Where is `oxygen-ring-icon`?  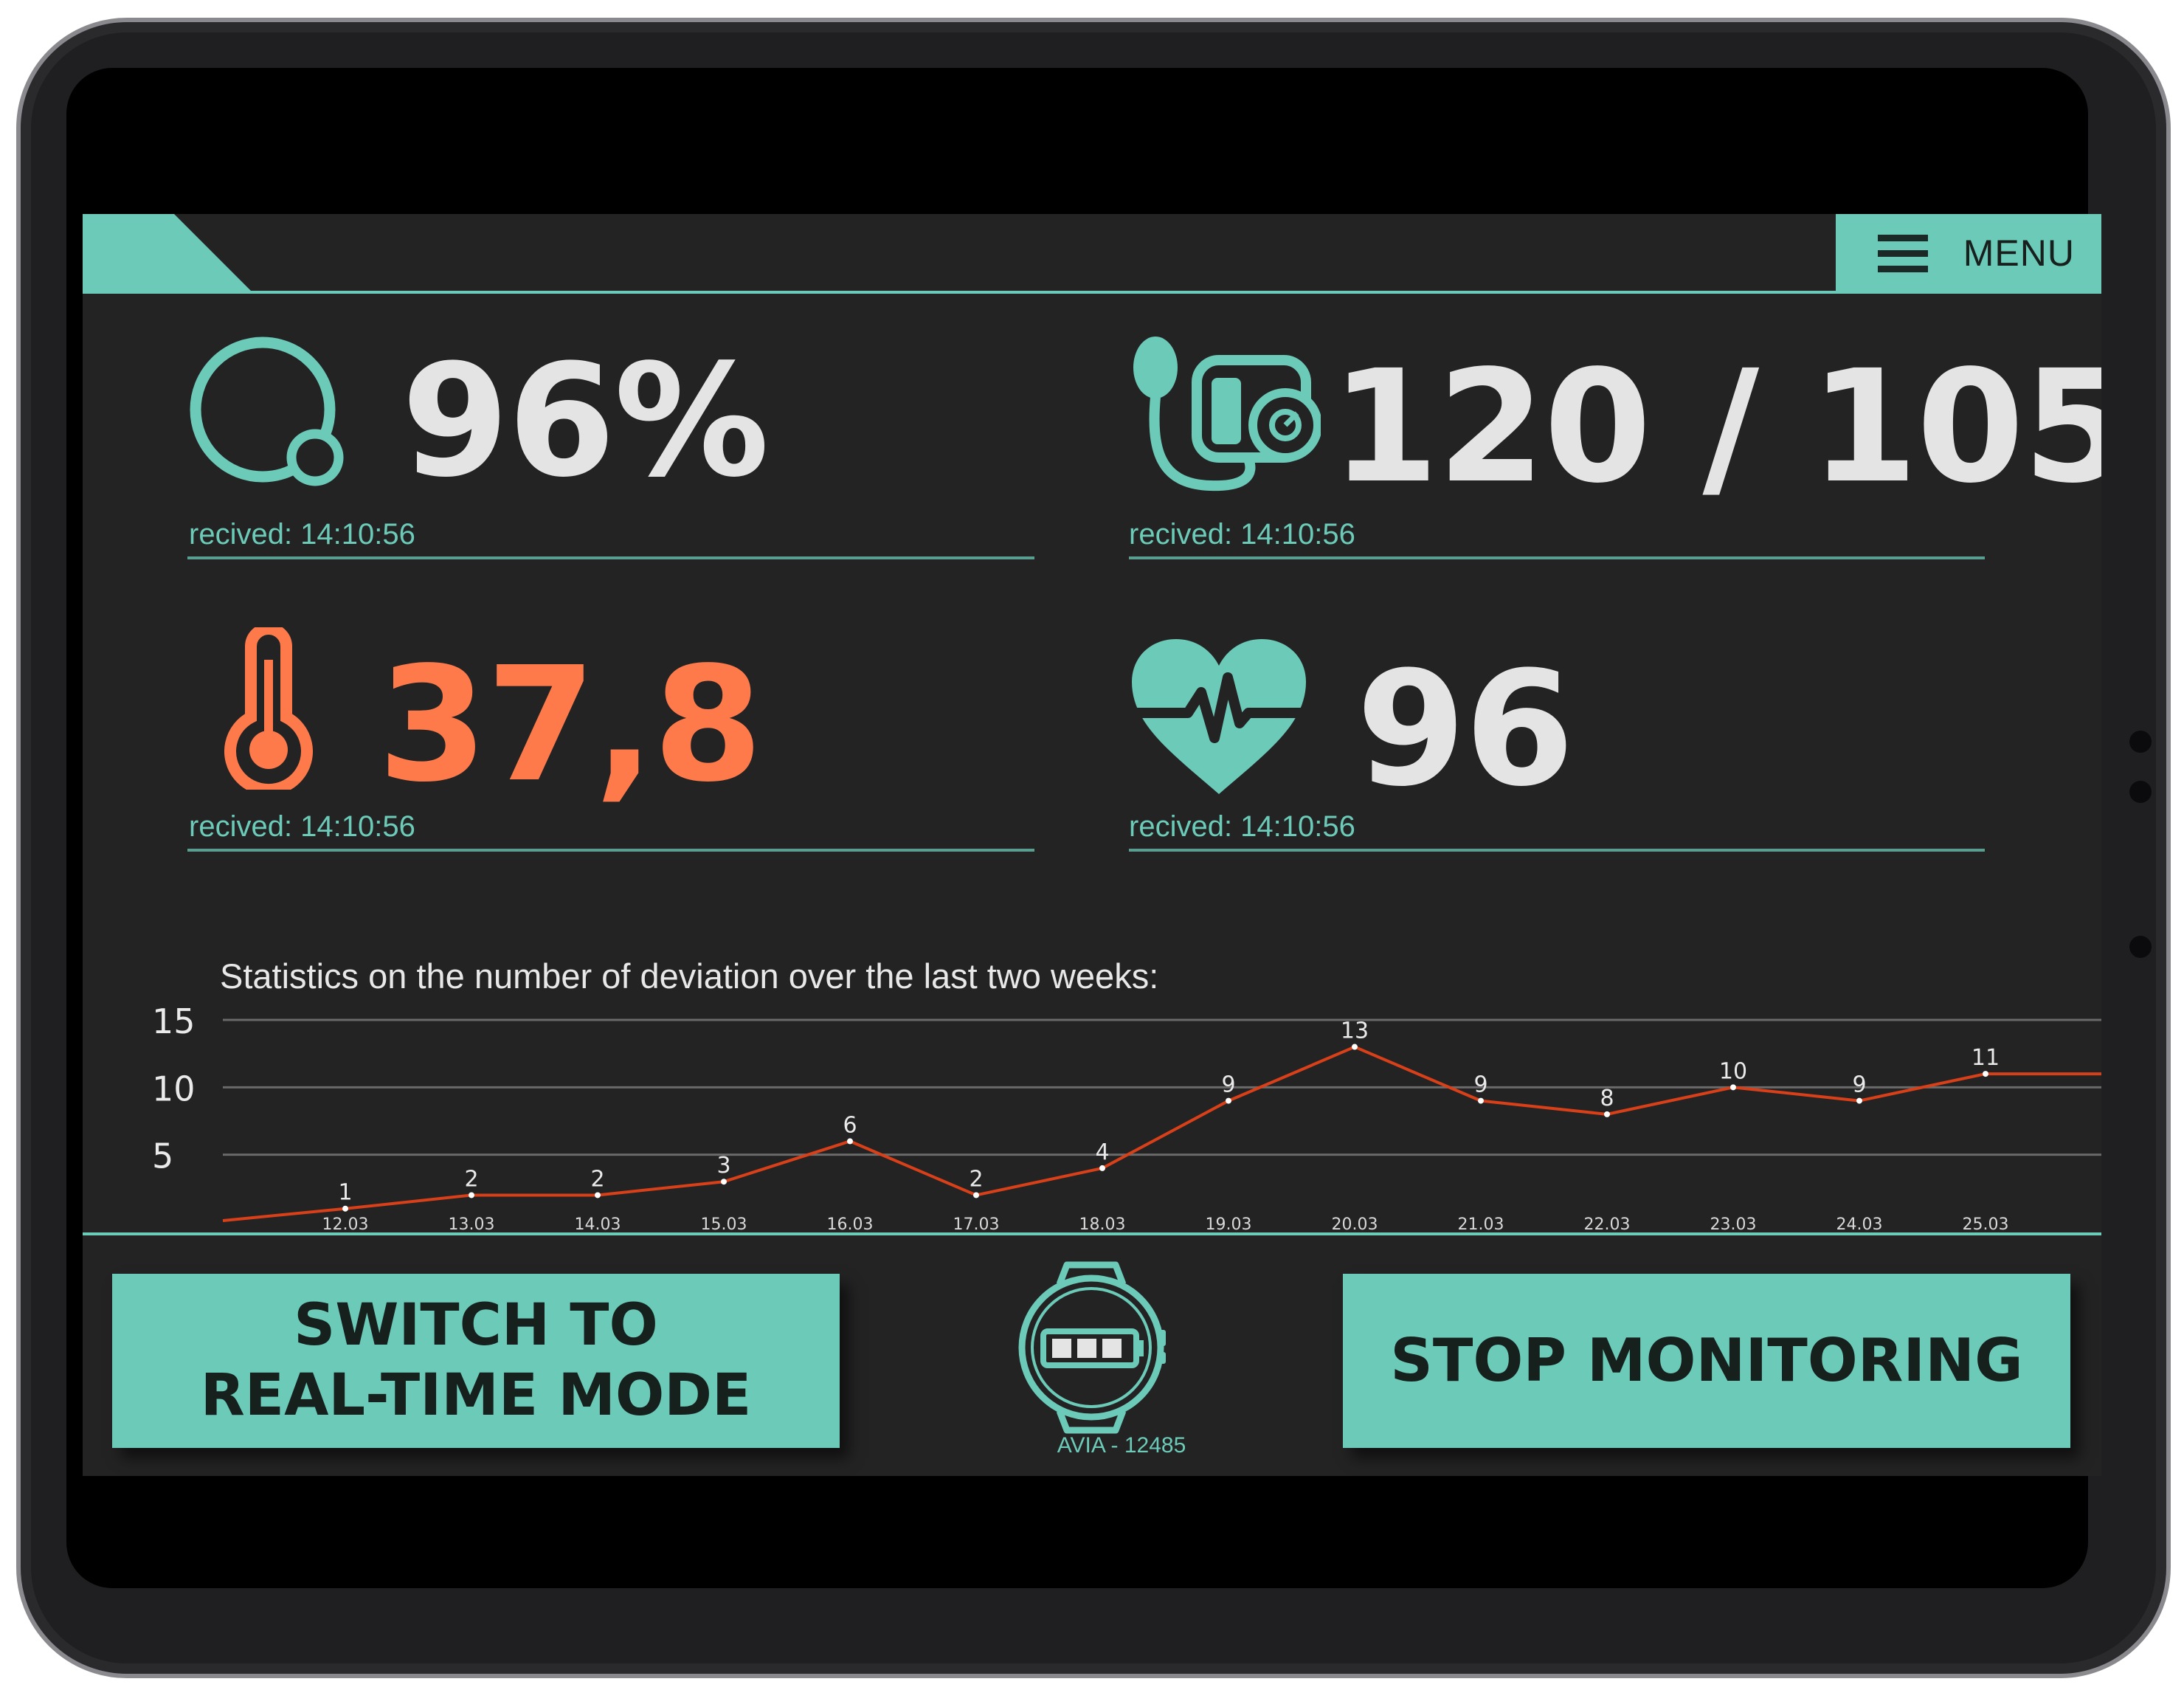 oxygen-ring-icon is located at coordinates (267, 412).